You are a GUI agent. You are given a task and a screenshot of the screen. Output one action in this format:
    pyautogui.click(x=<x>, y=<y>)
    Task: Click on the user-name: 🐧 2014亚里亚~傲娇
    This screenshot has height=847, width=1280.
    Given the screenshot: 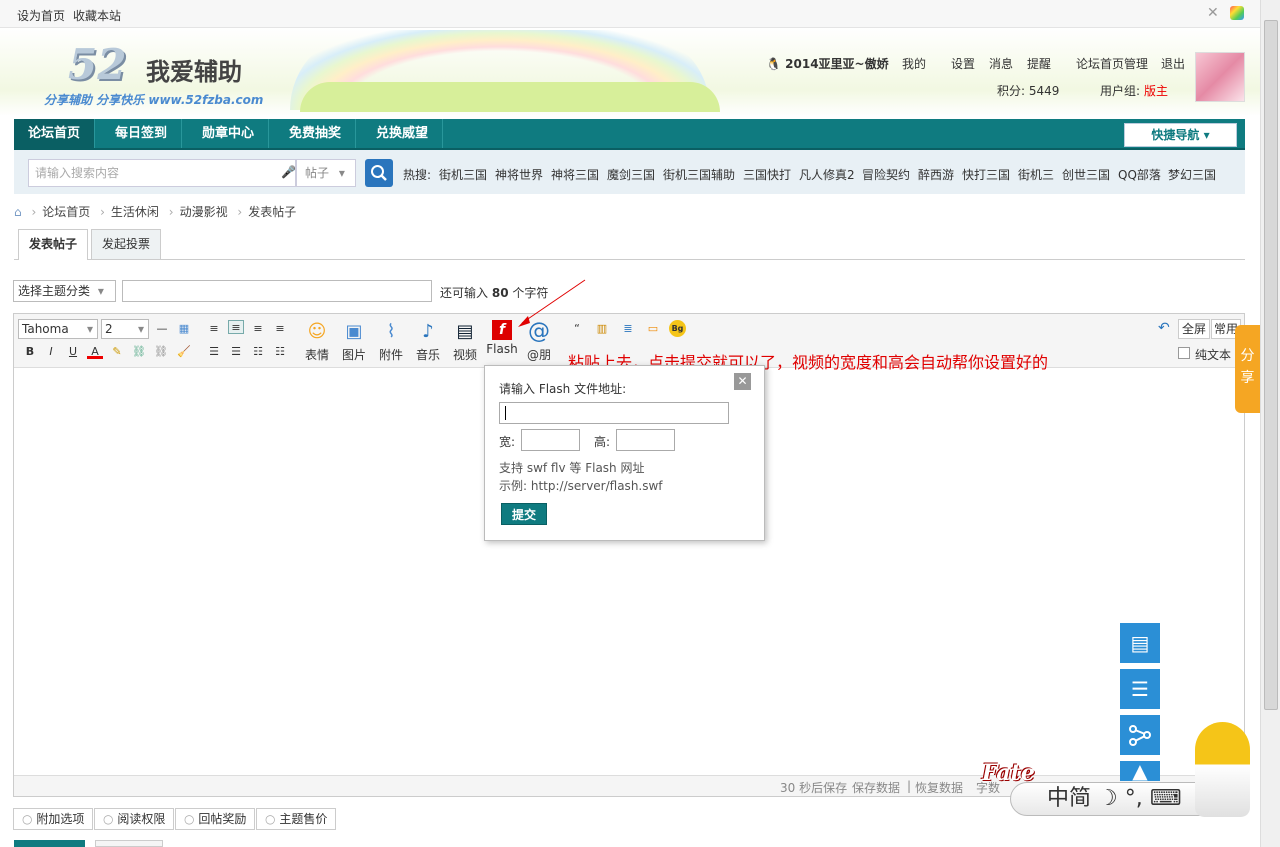 What is the action you would take?
    pyautogui.click(x=827, y=63)
    